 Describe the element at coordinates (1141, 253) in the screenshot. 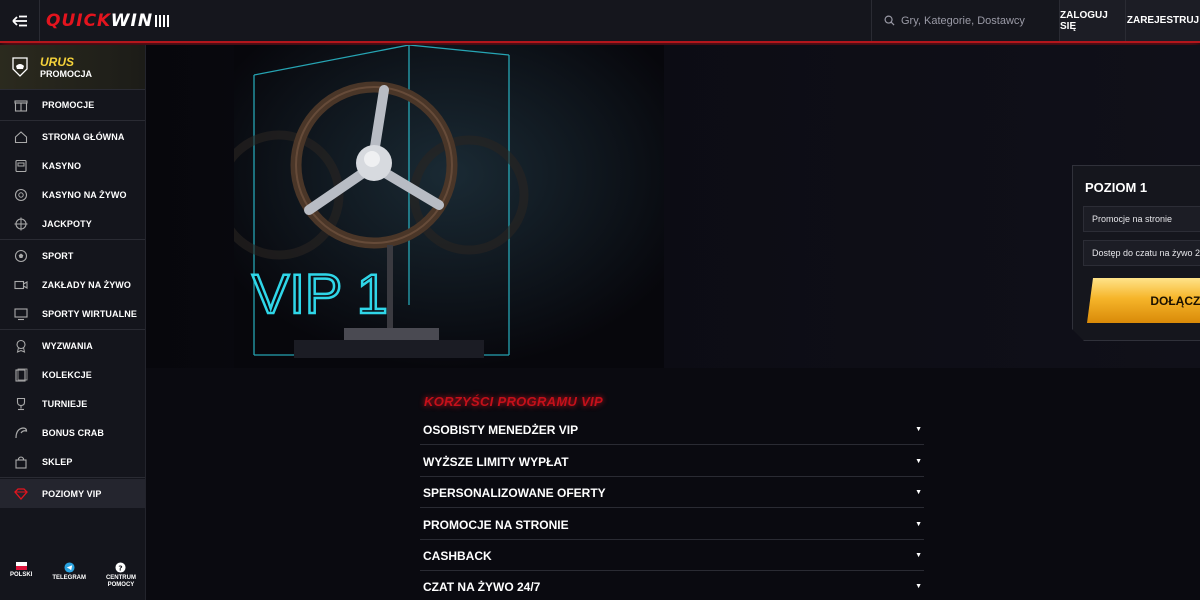

I see `vip-perk: Dostęp do czatu na żywo 24/7` at that location.